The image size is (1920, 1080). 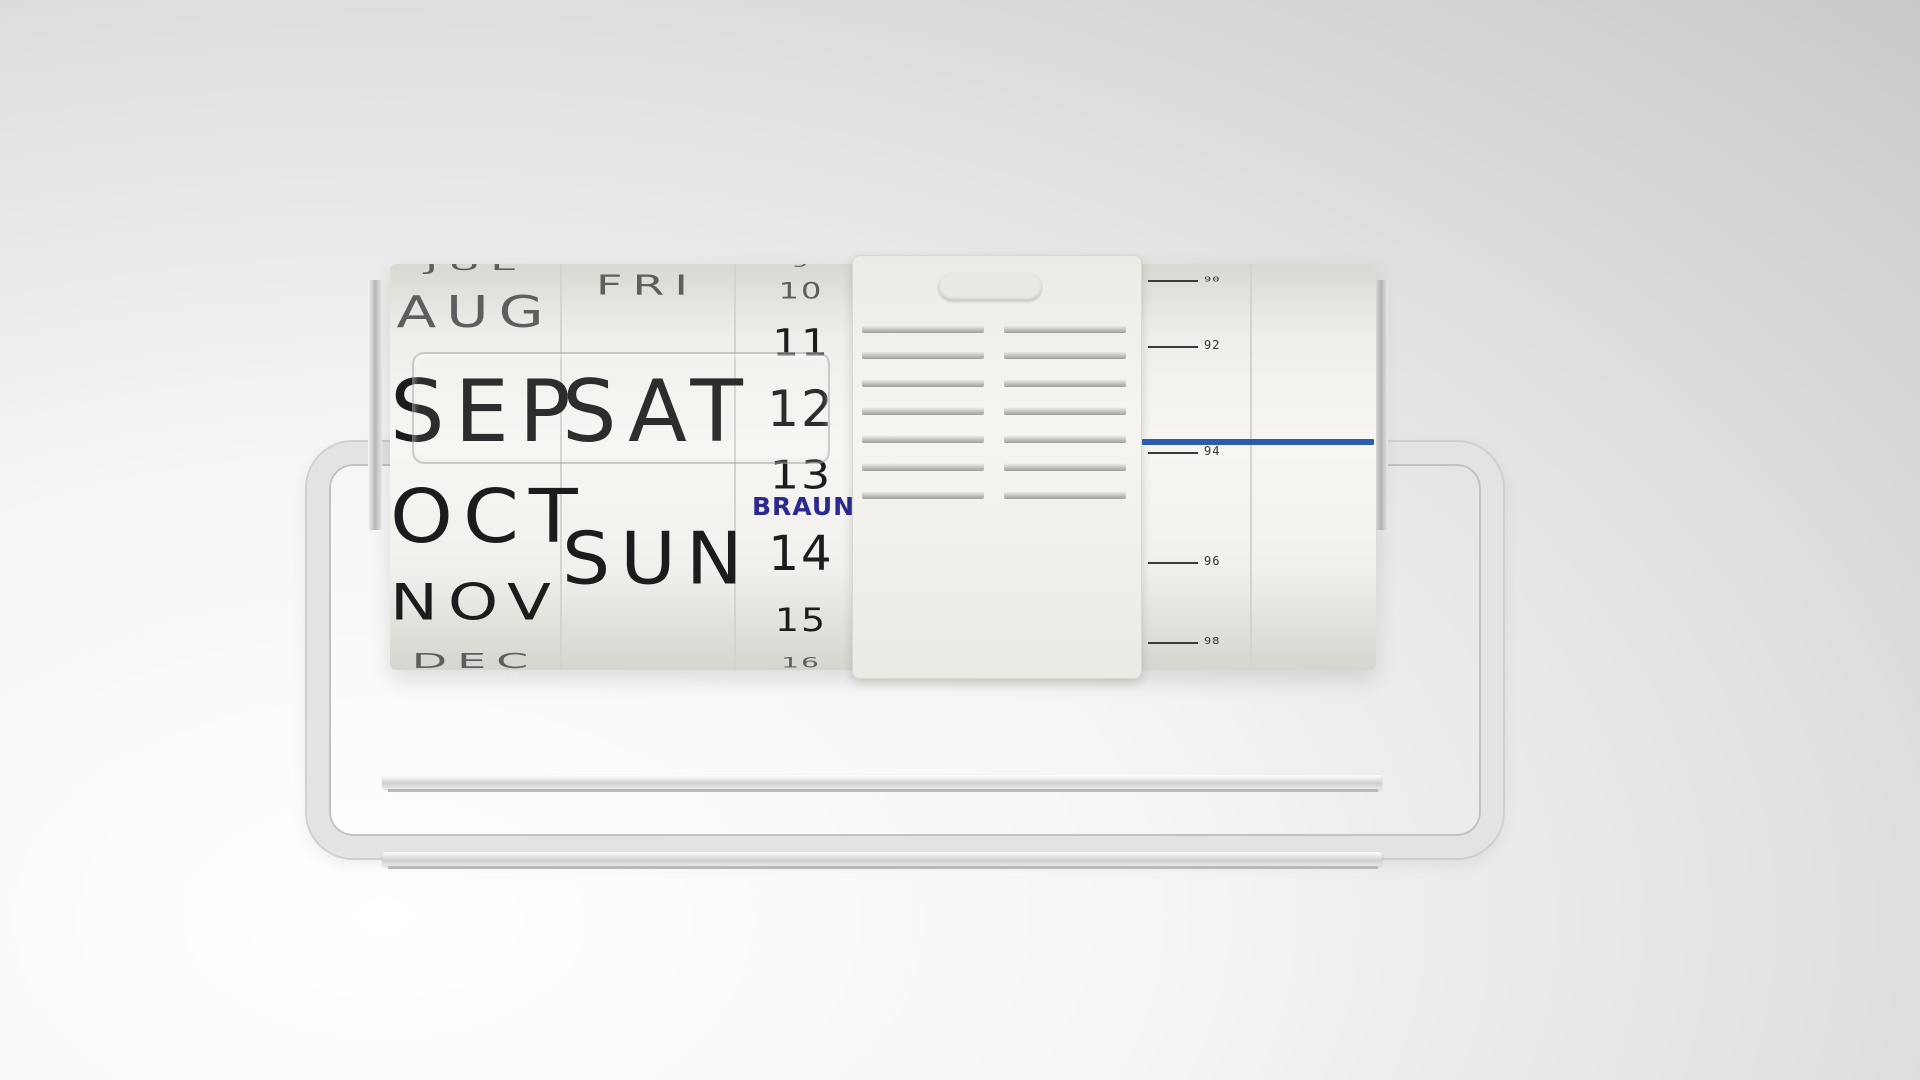 I want to click on slotted-cover, so click(x=997, y=467).